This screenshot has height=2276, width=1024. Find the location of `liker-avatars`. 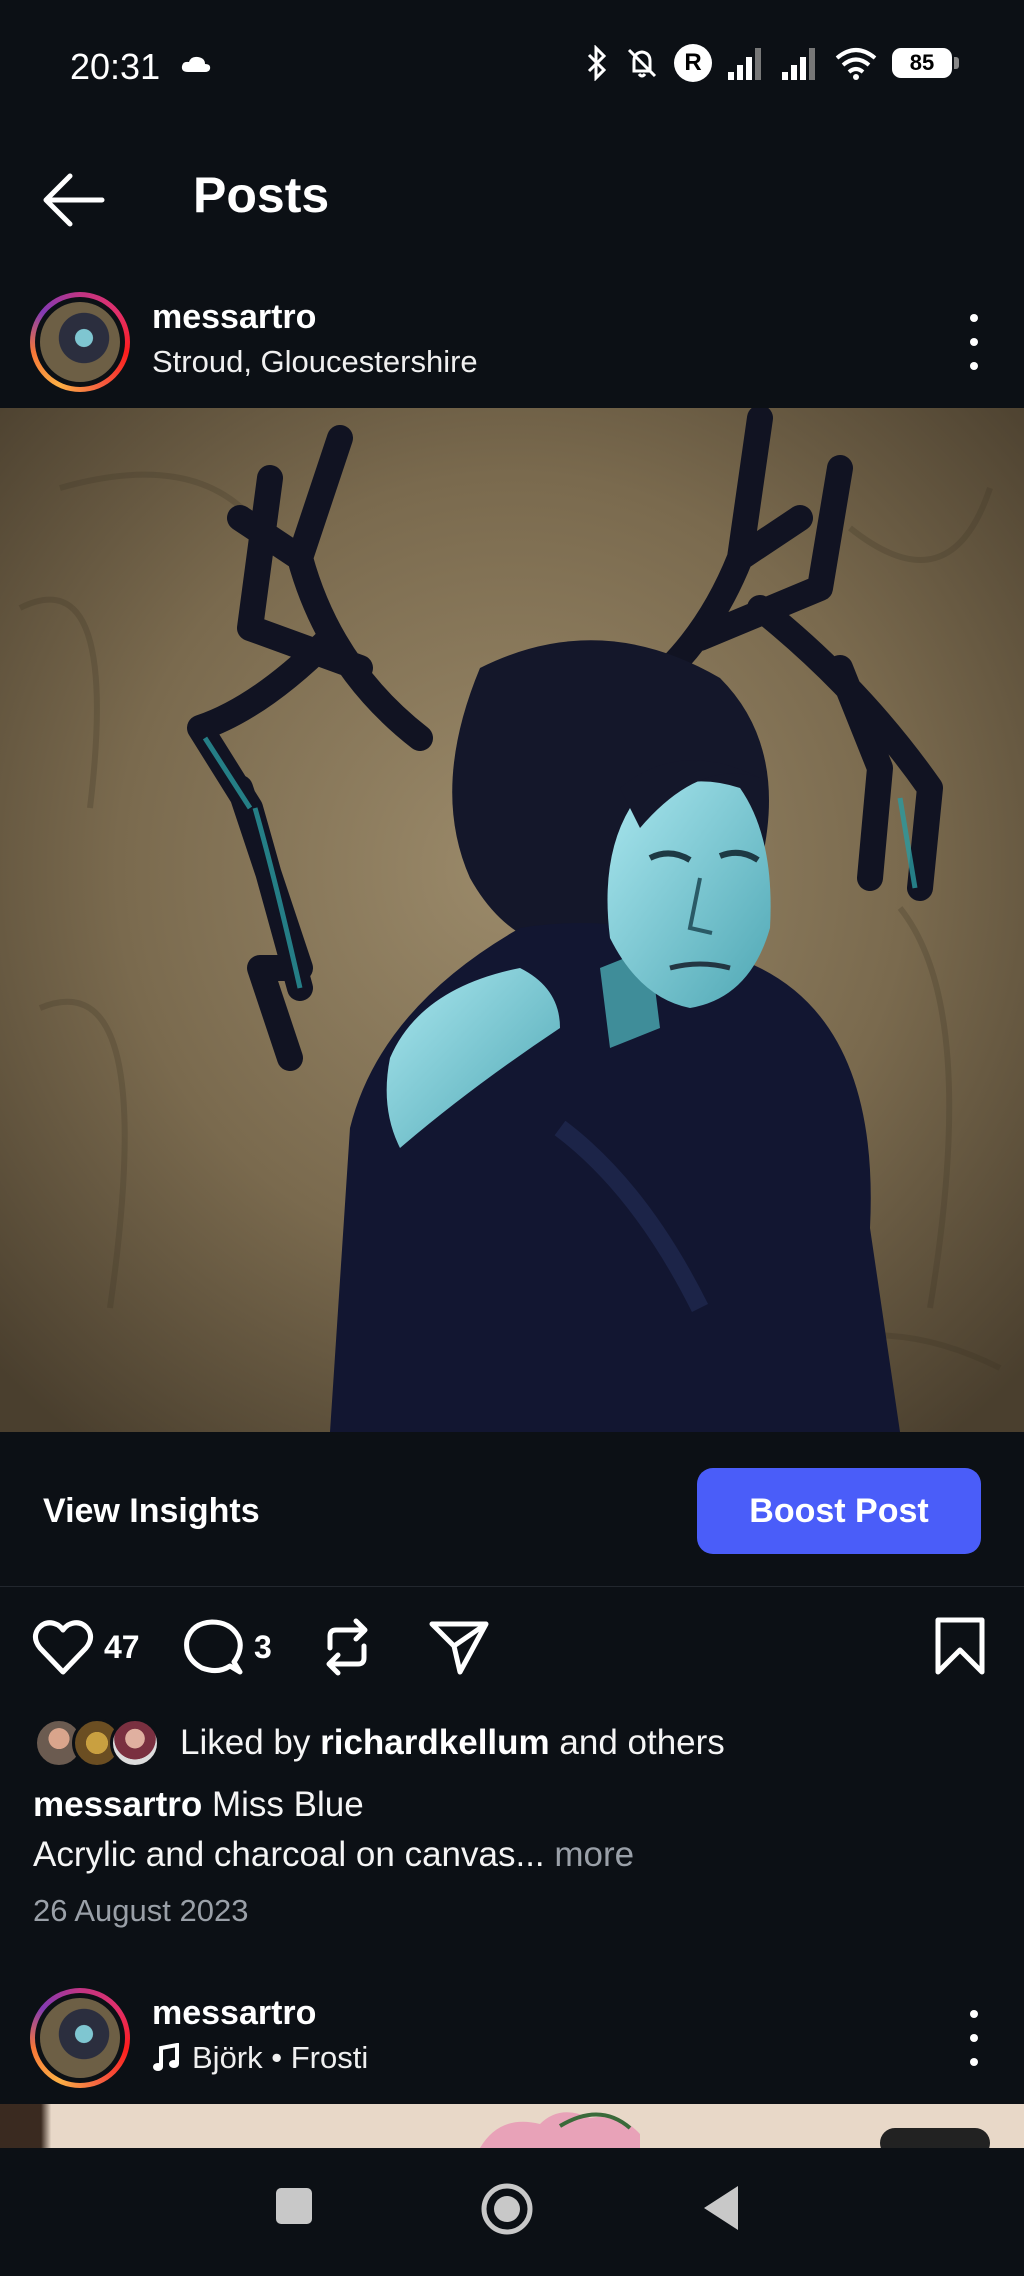

liker-avatars is located at coordinates (97, 1743).